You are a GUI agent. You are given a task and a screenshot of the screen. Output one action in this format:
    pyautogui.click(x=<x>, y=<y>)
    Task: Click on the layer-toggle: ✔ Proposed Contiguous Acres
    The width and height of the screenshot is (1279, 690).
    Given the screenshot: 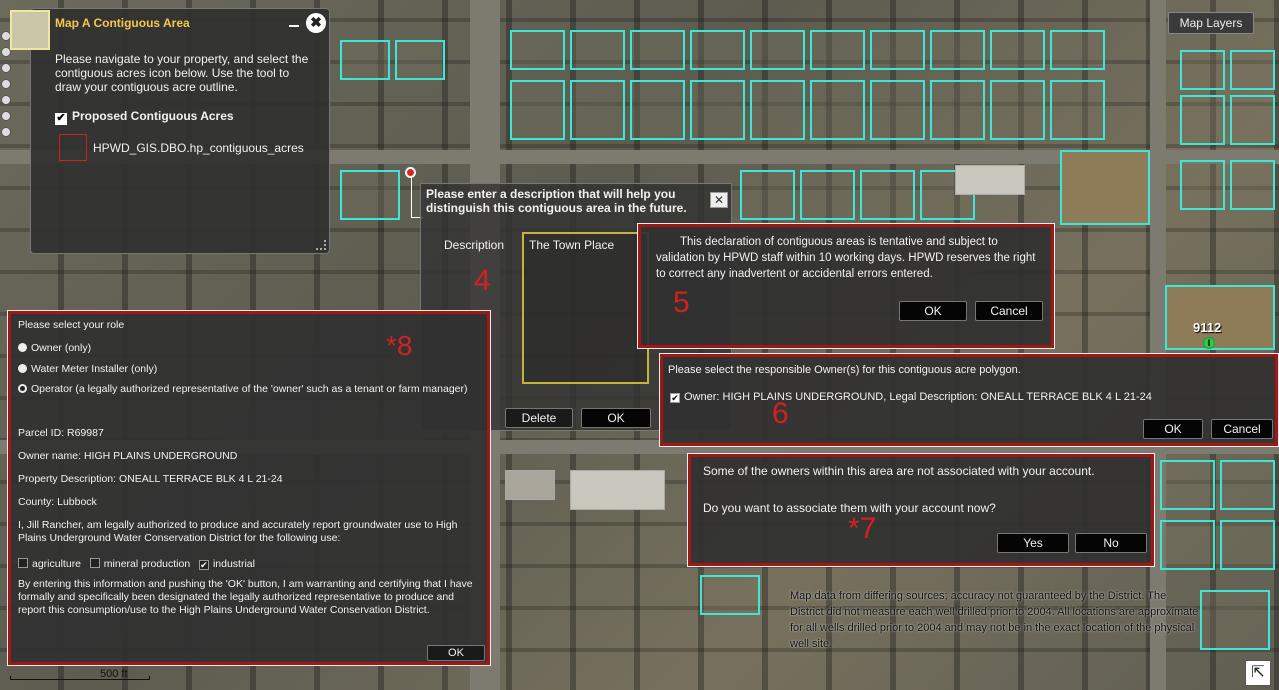 What is the action you would take?
    pyautogui.click(x=144, y=117)
    